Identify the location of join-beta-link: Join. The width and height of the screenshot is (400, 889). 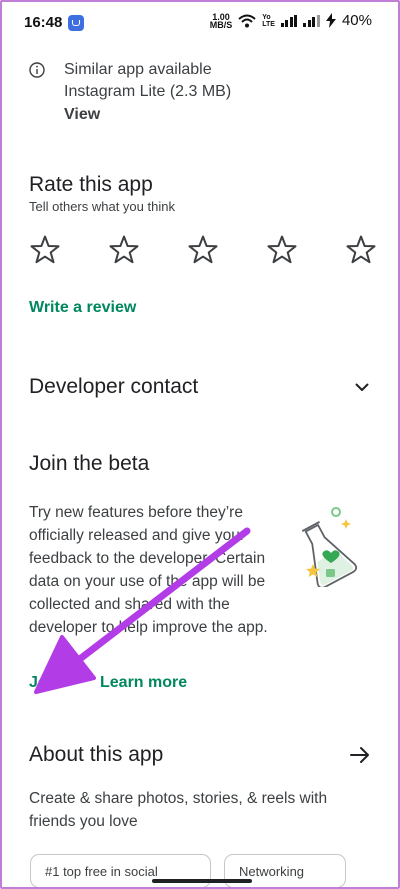
(45, 683).